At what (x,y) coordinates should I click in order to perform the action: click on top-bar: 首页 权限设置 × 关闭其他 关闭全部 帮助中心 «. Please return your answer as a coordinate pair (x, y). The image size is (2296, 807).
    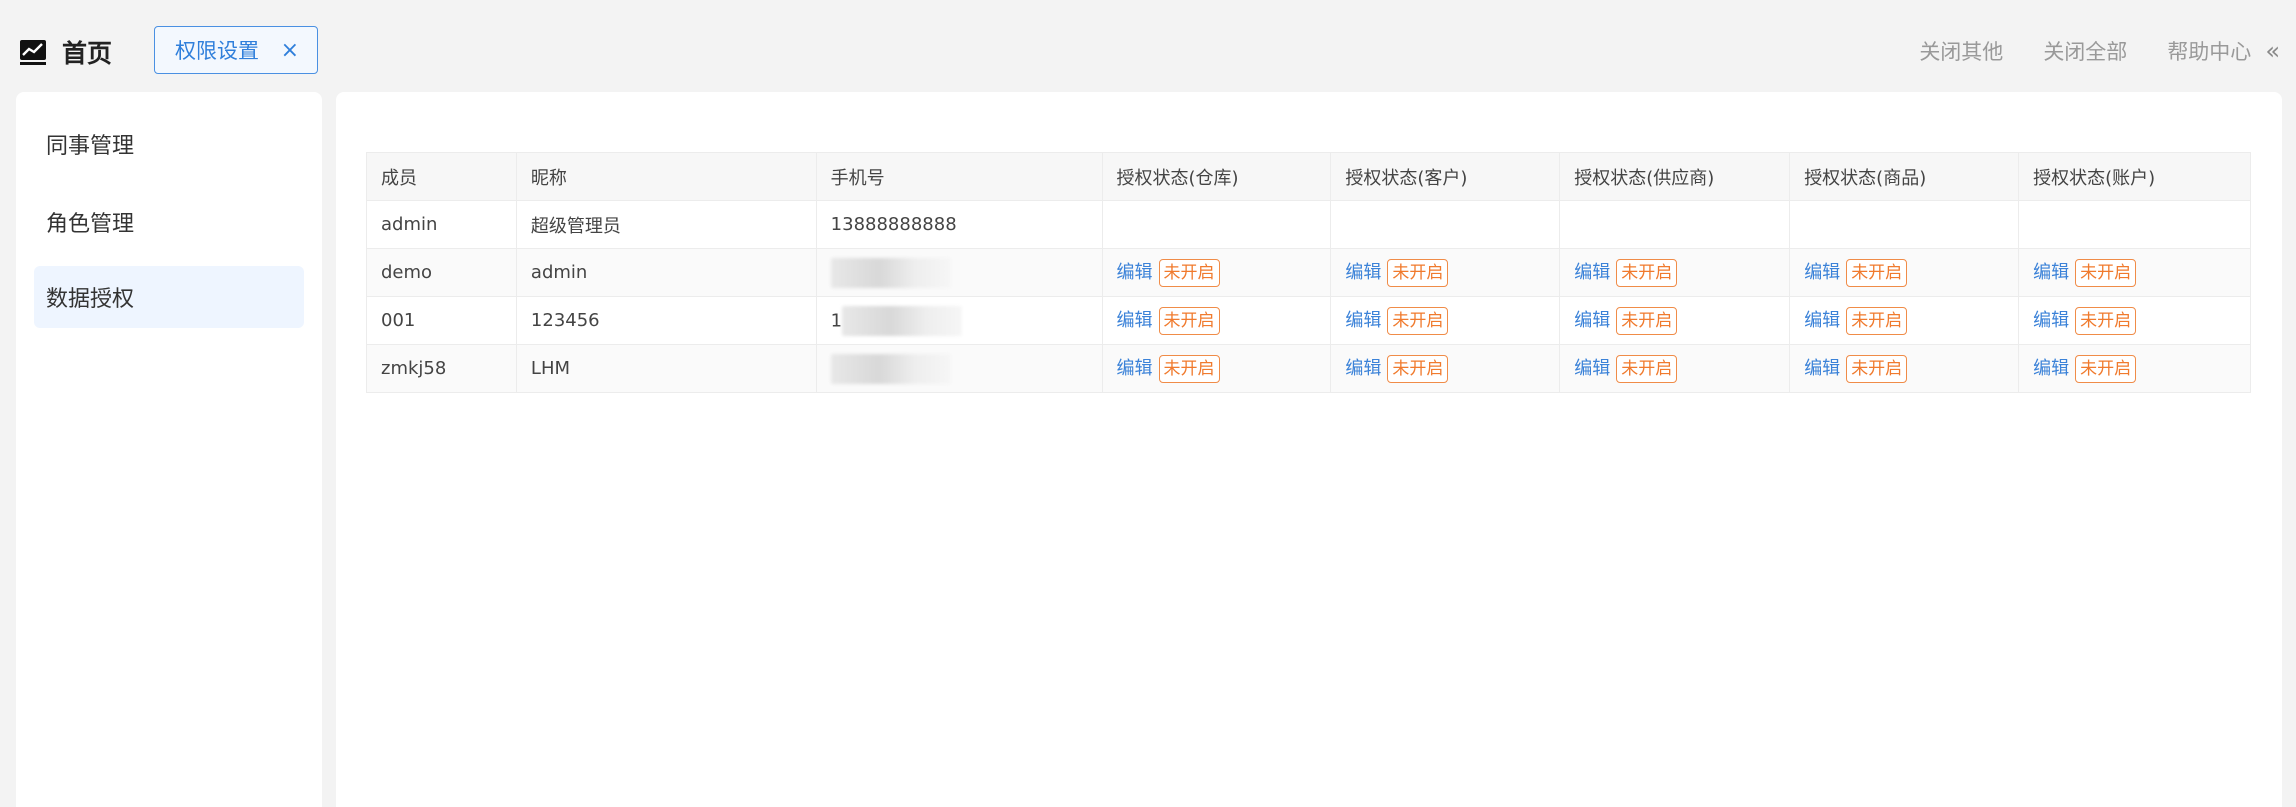
    Looking at the image, I should click on (1148, 51).